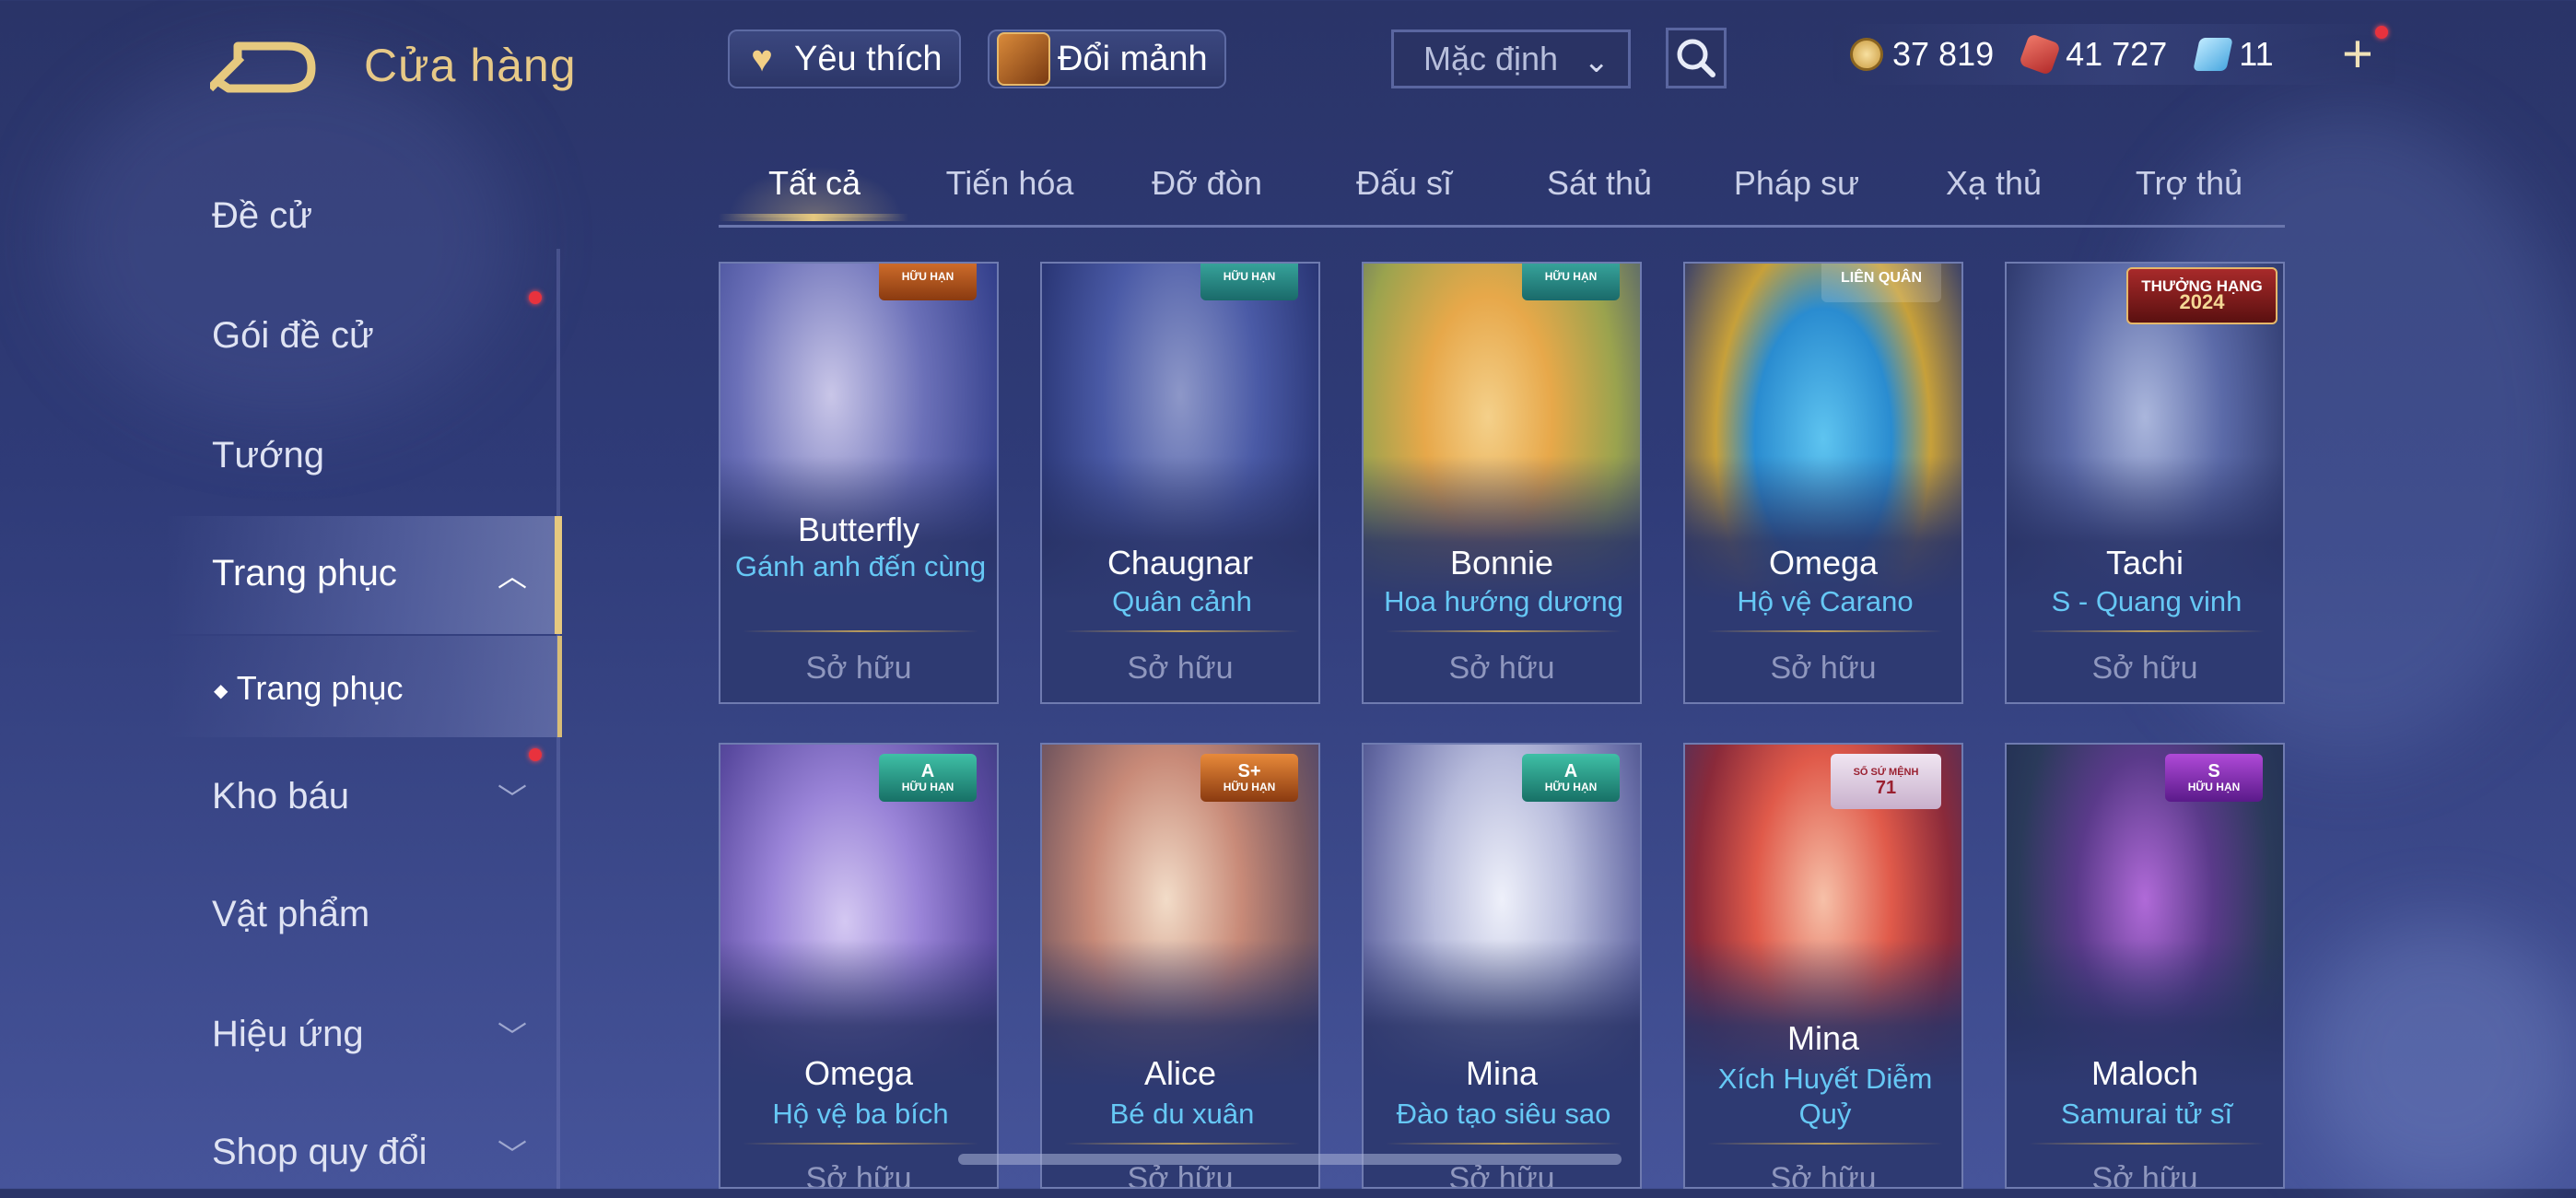  What do you see at coordinates (1503, 1114) in the screenshot?
I see `skin-name: Đào tạo siêu sao` at bounding box center [1503, 1114].